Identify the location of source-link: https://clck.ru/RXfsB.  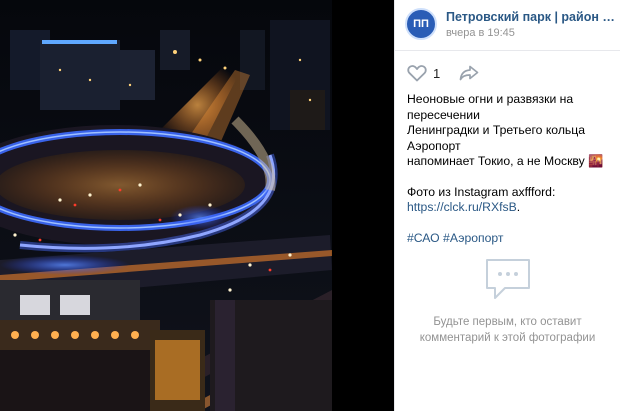
(462, 207).